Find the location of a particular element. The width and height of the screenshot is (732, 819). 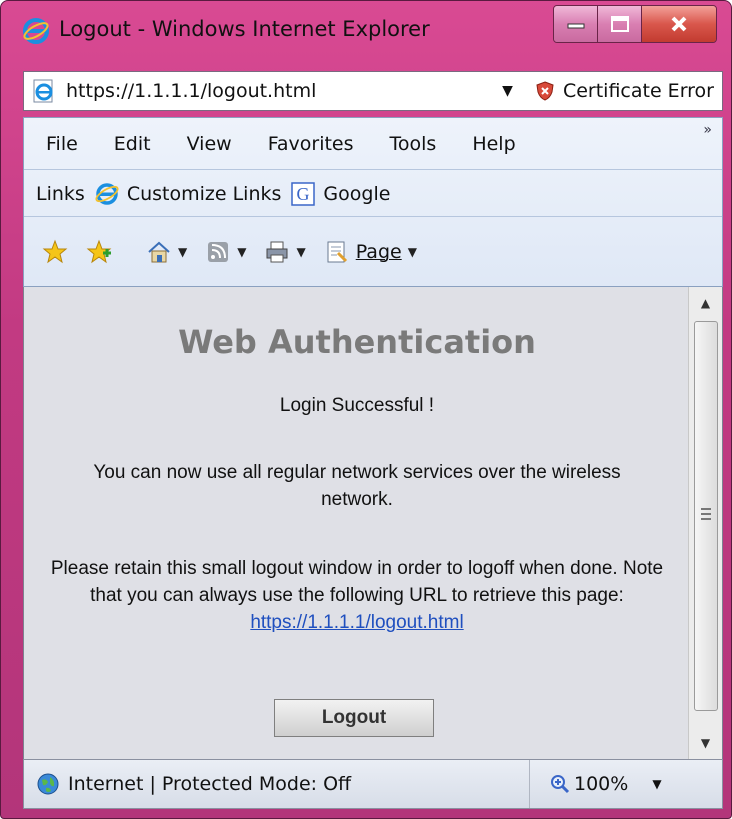

close-button is located at coordinates (679, 24).